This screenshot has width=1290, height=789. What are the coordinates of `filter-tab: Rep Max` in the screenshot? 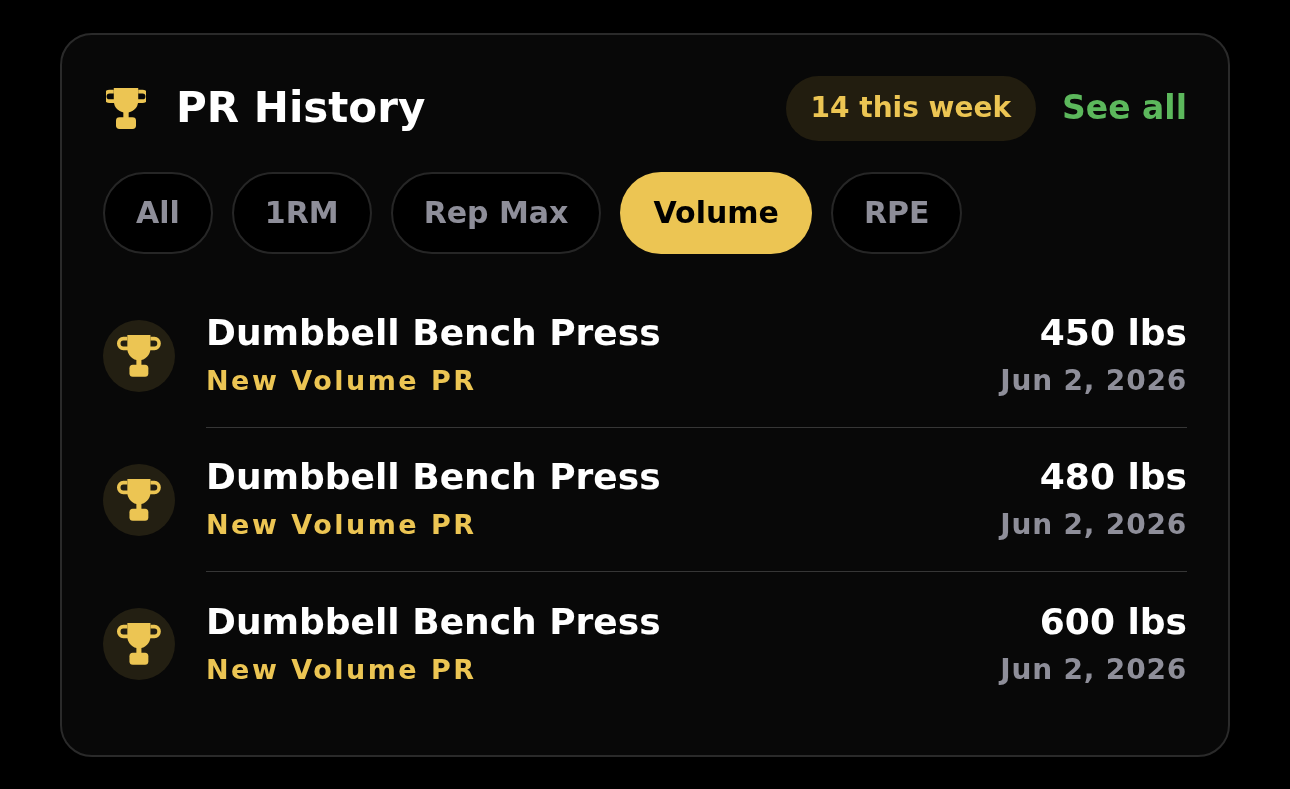 It's located at (496, 212).